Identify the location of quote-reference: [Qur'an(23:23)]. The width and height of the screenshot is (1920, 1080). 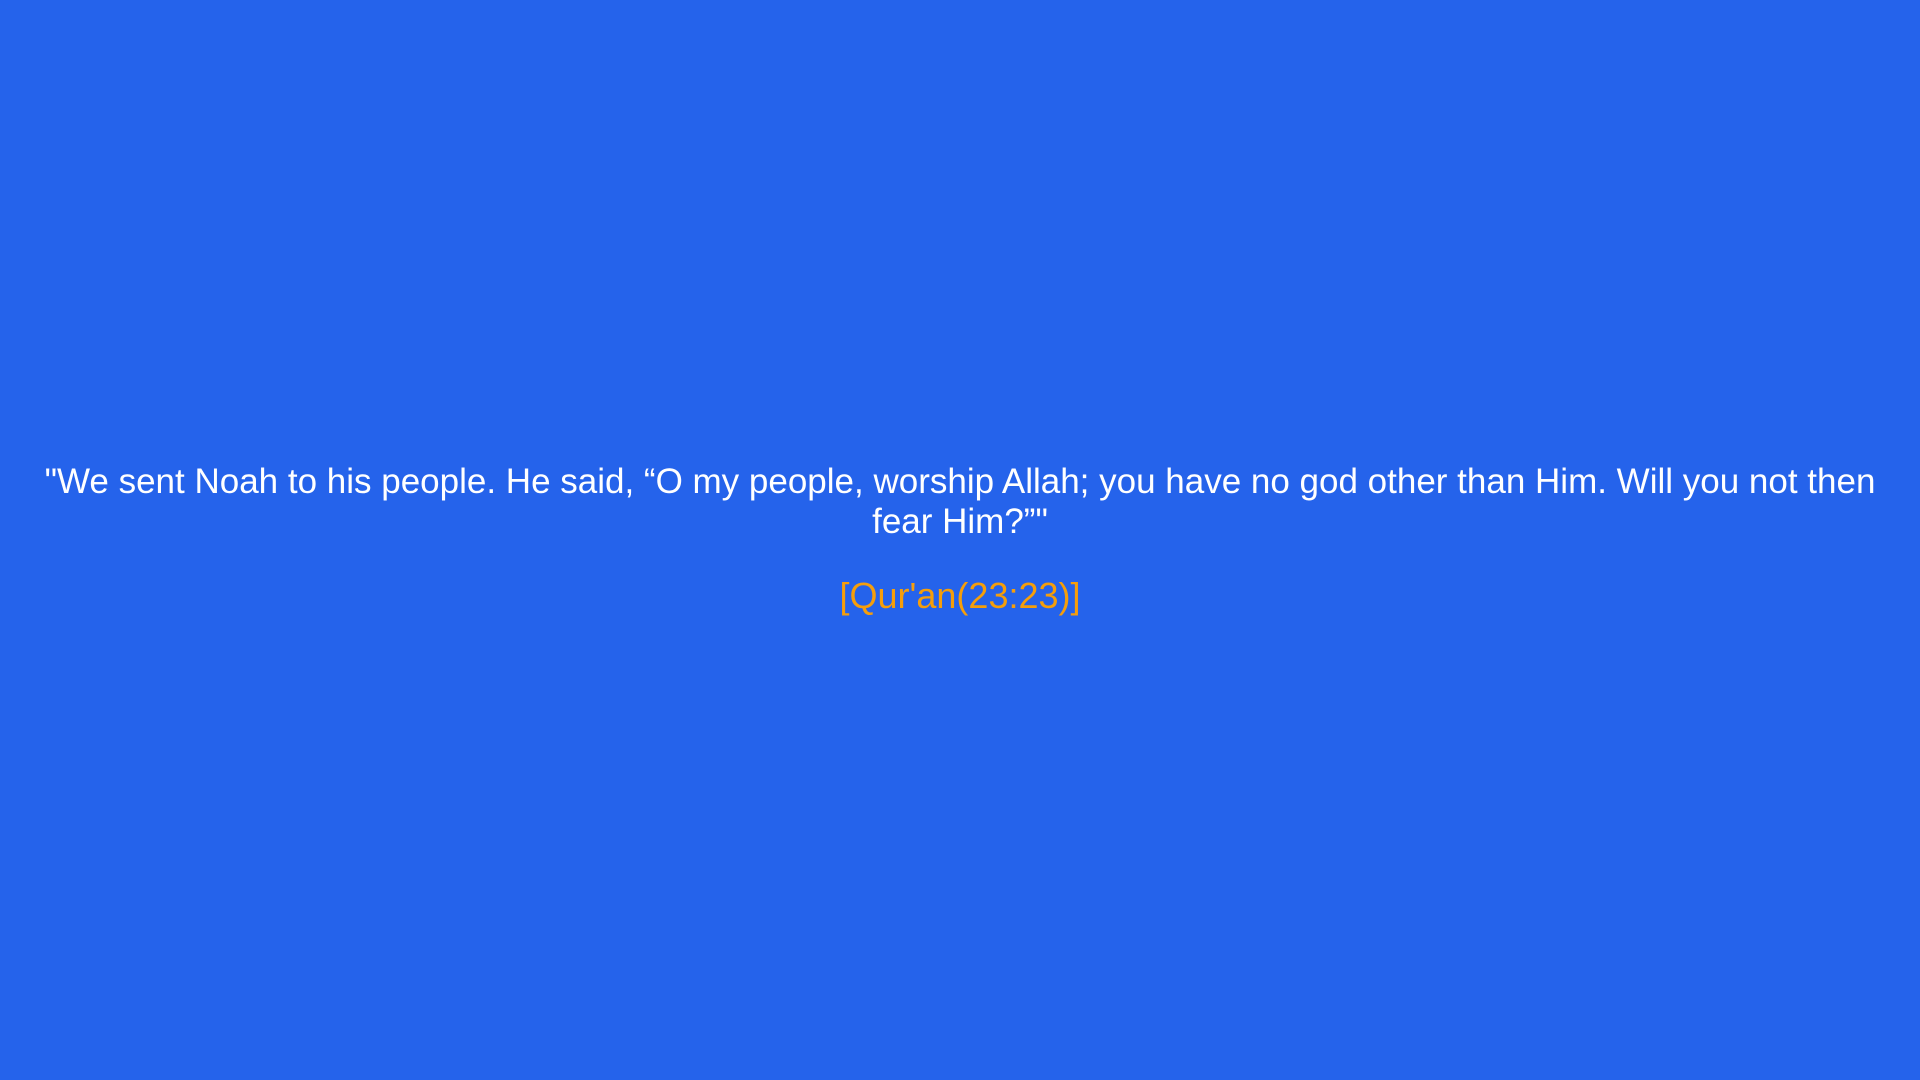
(960, 595).